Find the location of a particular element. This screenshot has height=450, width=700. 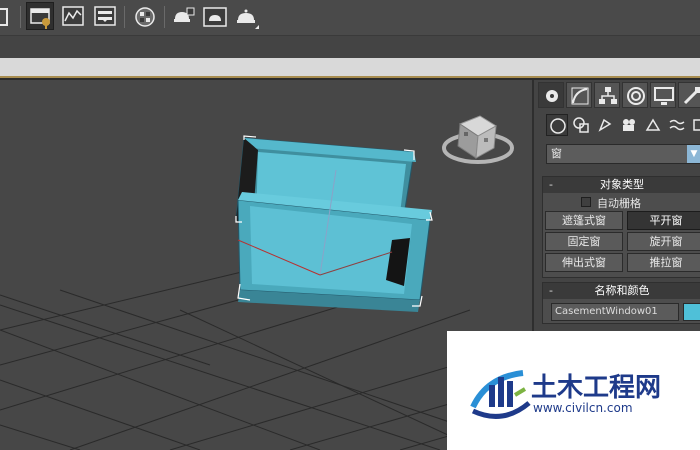

utilities-tab-icon is located at coordinates (689, 95).